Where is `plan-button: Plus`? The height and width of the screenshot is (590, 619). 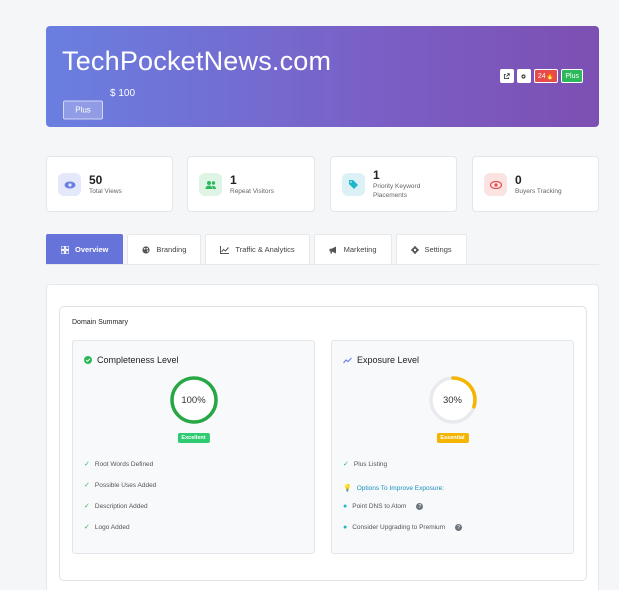 plan-button: Plus is located at coordinates (83, 110).